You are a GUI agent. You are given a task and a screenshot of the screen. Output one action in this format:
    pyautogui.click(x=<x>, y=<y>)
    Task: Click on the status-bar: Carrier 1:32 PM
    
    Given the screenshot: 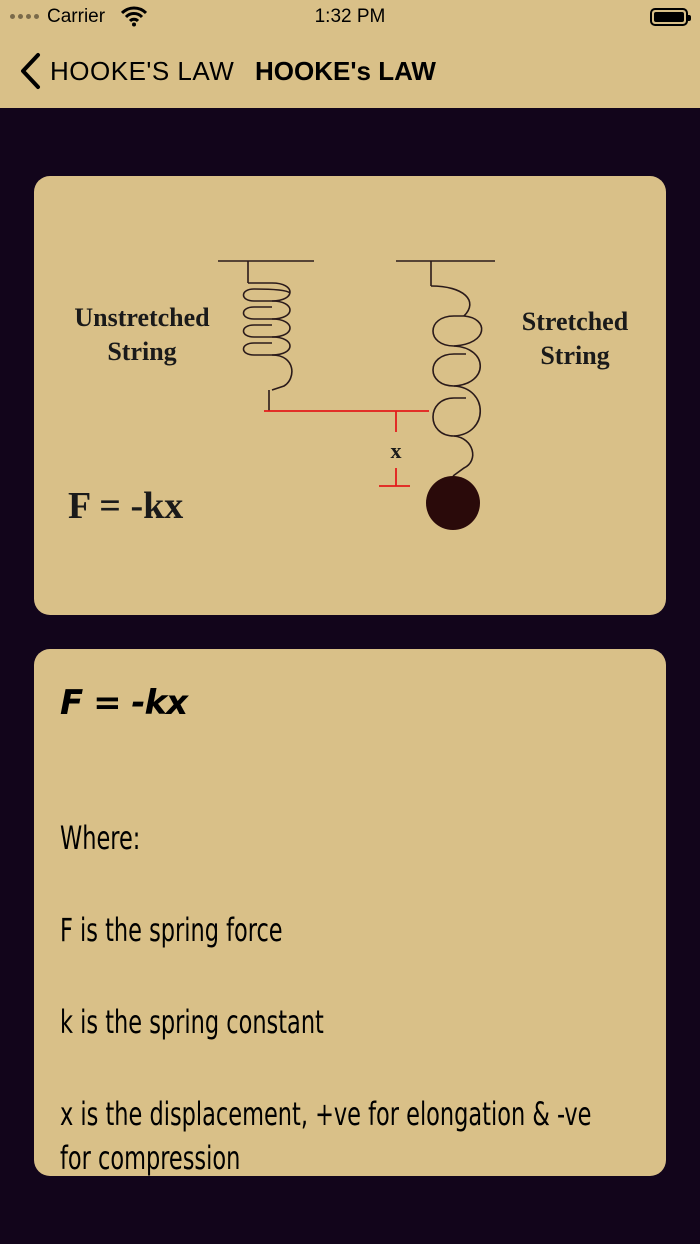 What is the action you would take?
    pyautogui.click(x=350, y=17)
    